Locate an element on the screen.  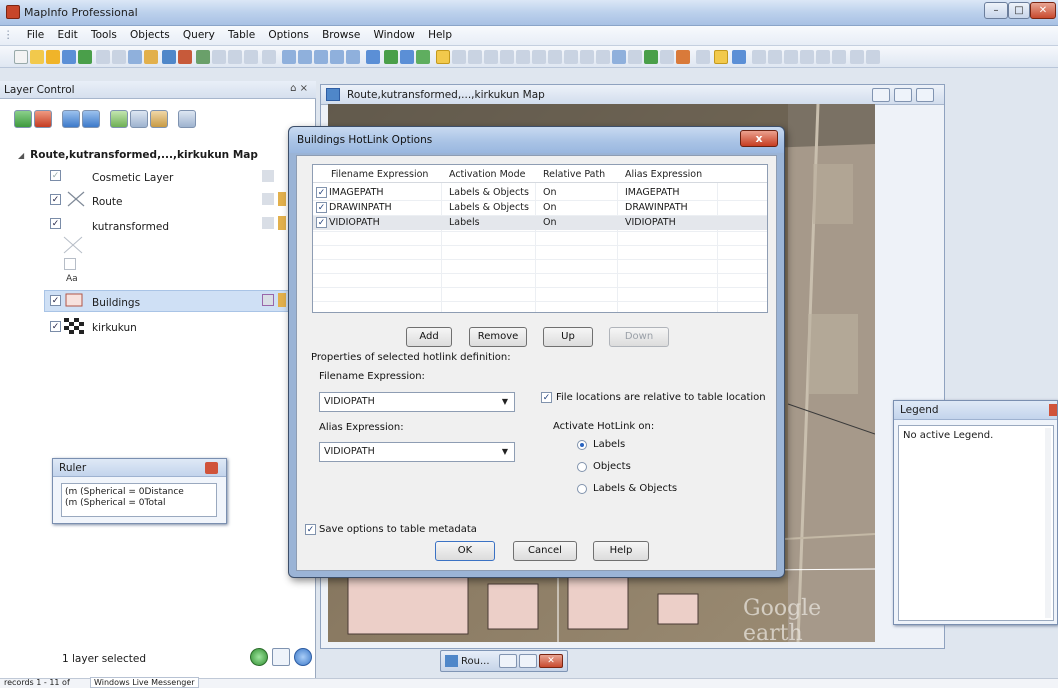
menu-objects: Objects is located at coordinates (150, 33).